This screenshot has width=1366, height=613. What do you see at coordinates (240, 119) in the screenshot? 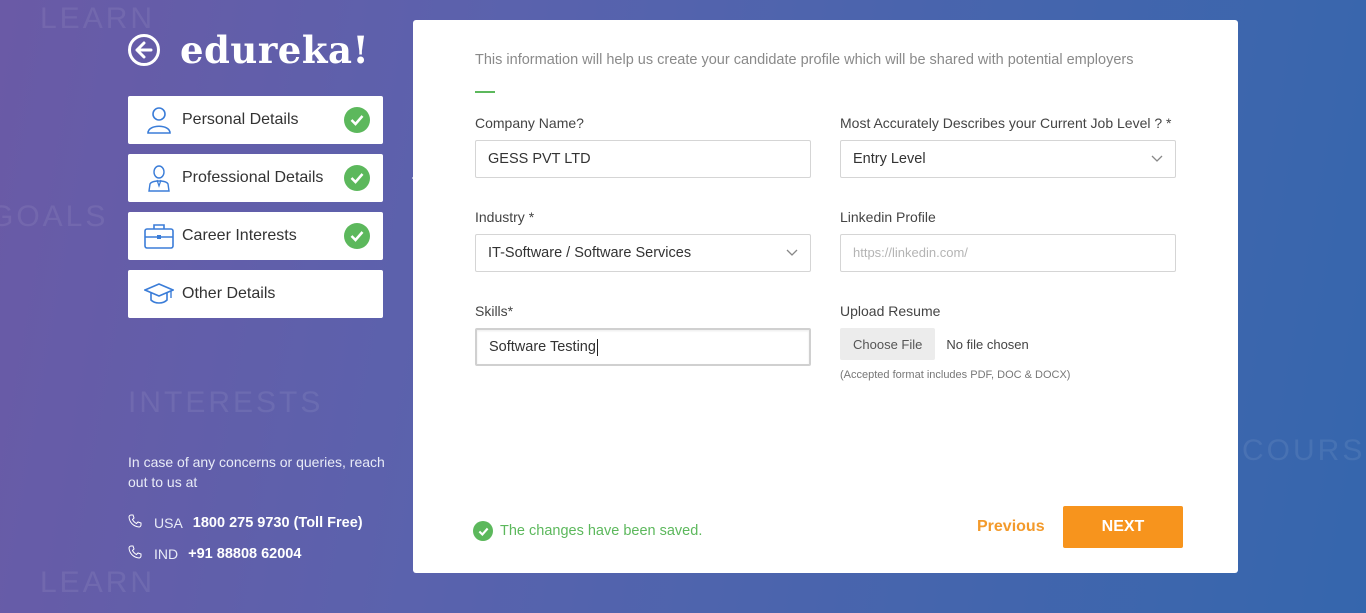
I see `step-label: Personal Details` at bounding box center [240, 119].